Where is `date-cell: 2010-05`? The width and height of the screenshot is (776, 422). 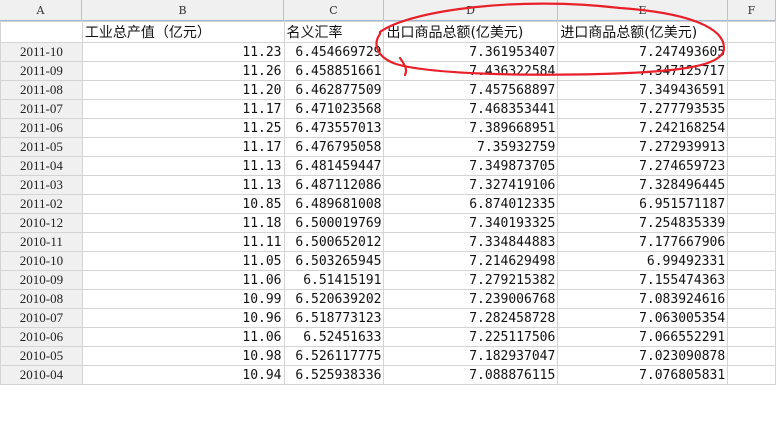
date-cell: 2010-05 is located at coordinates (41, 356).